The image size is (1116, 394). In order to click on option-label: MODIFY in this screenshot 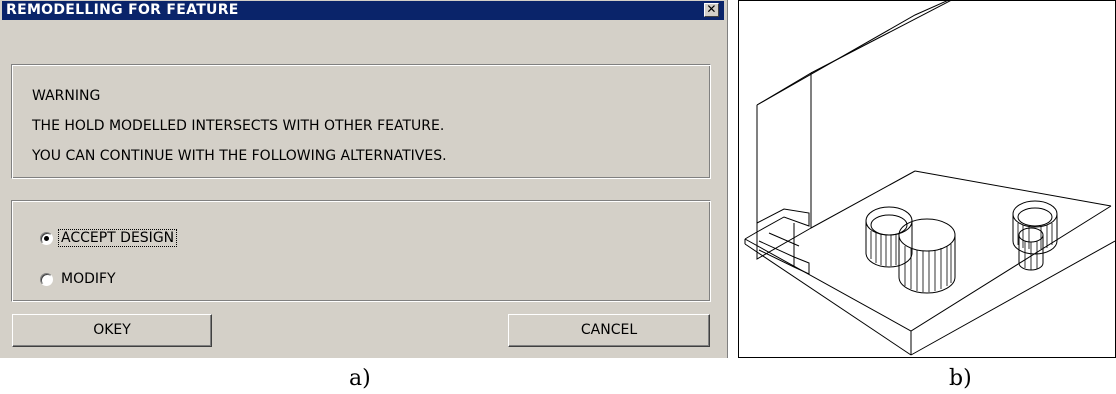, I will do `click(88, 279)`.